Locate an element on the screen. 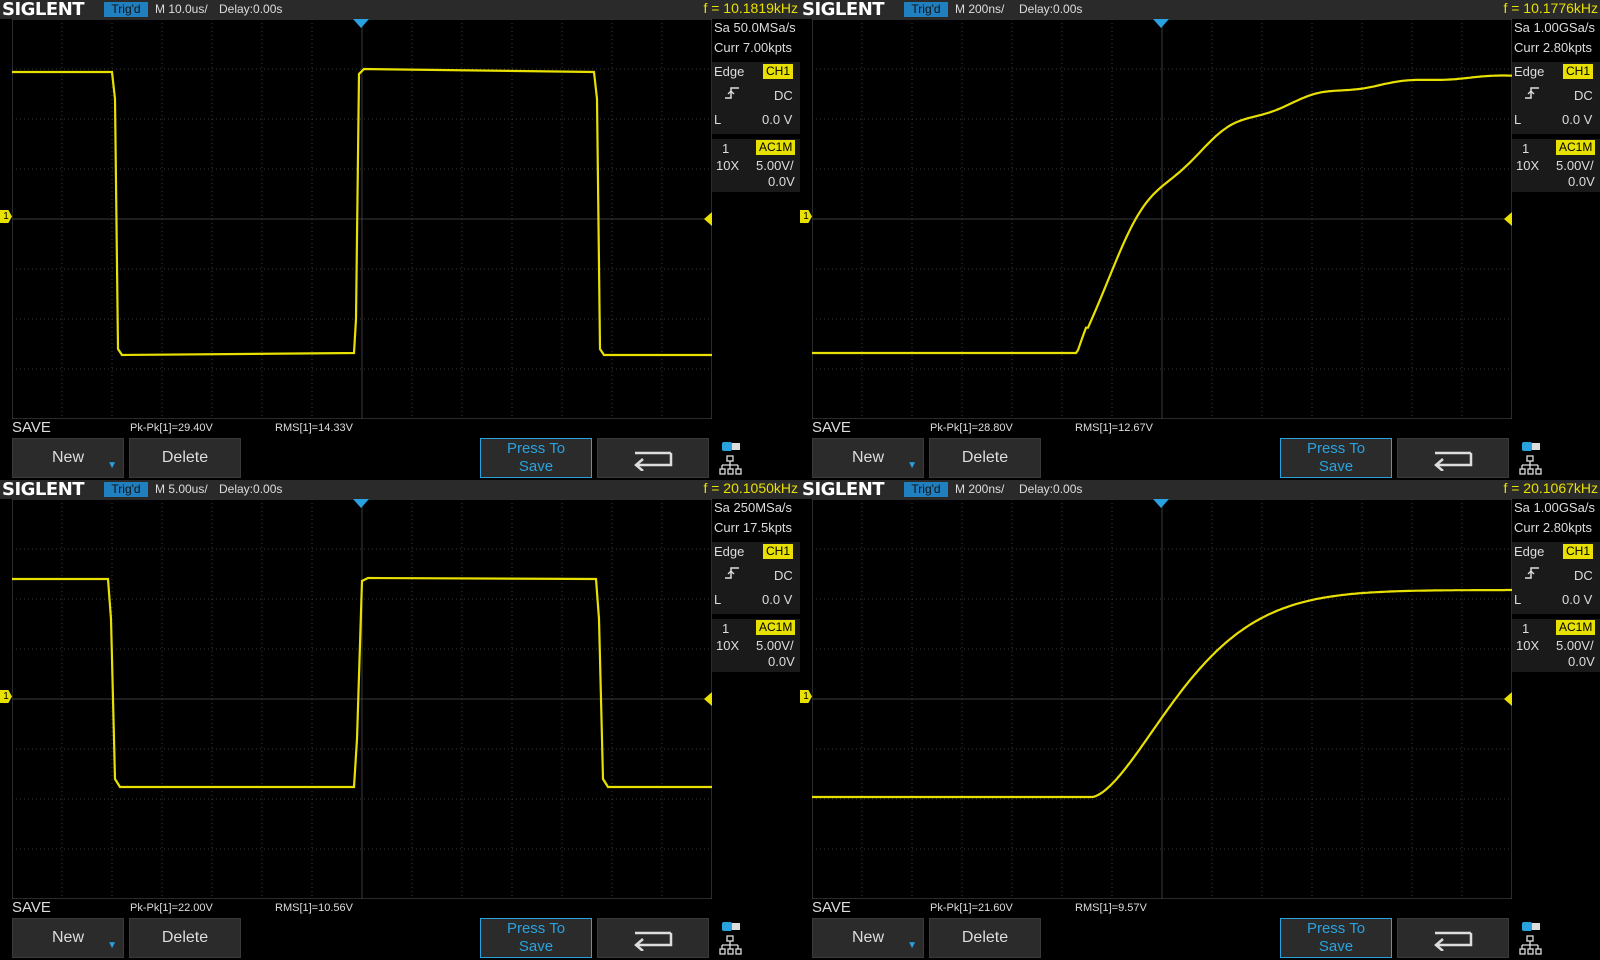 This screenshot has height=960, width=1600. measurement-pkpk: Pk-Pk[1]=28.80V is located at coordinates (971, 428).